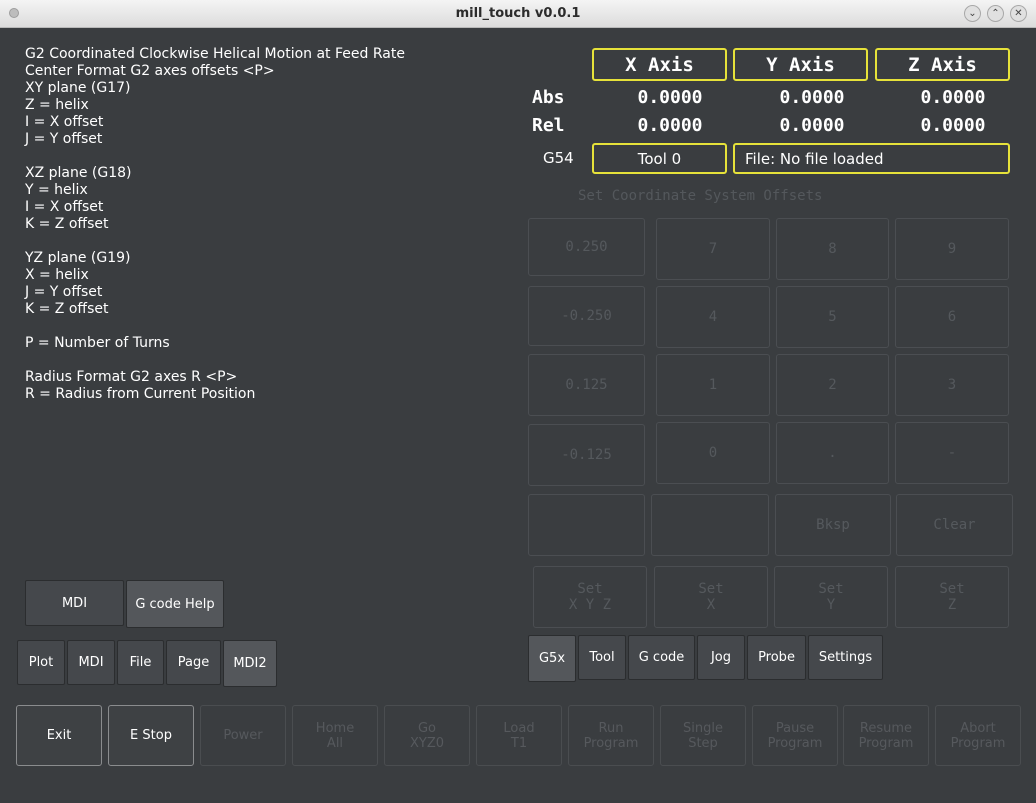 This screenshot has height=803, width=1036. Describe the element at coordinates (91, 662) in the screenshot. I see `tab-mdi: MDI` at that location.